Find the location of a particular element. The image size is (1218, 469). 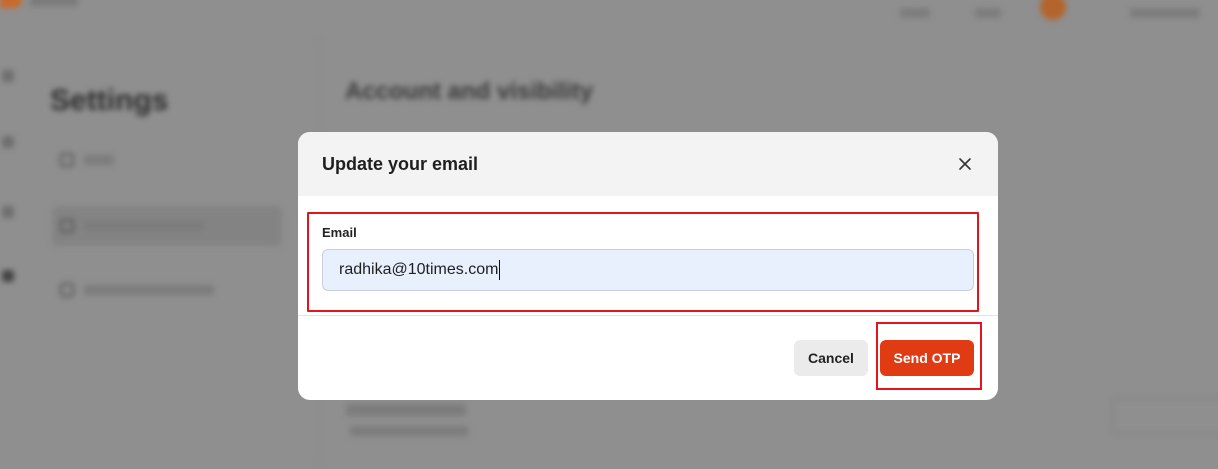

close-button is located at coordinates (965, 164).